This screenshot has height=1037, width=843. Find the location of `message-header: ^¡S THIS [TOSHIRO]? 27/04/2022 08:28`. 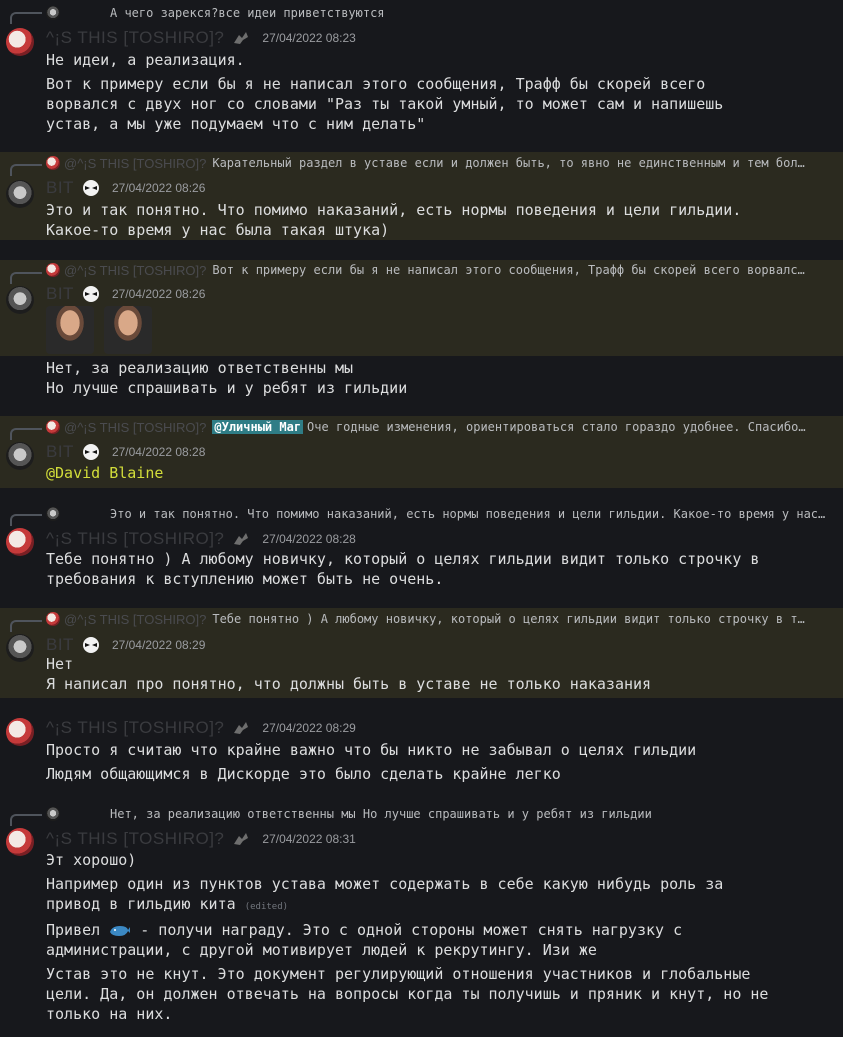

message-header: ^¡S THIS [TOSHIRO]? 27/04/2022 08:28 is located at coordinates (201, 539).